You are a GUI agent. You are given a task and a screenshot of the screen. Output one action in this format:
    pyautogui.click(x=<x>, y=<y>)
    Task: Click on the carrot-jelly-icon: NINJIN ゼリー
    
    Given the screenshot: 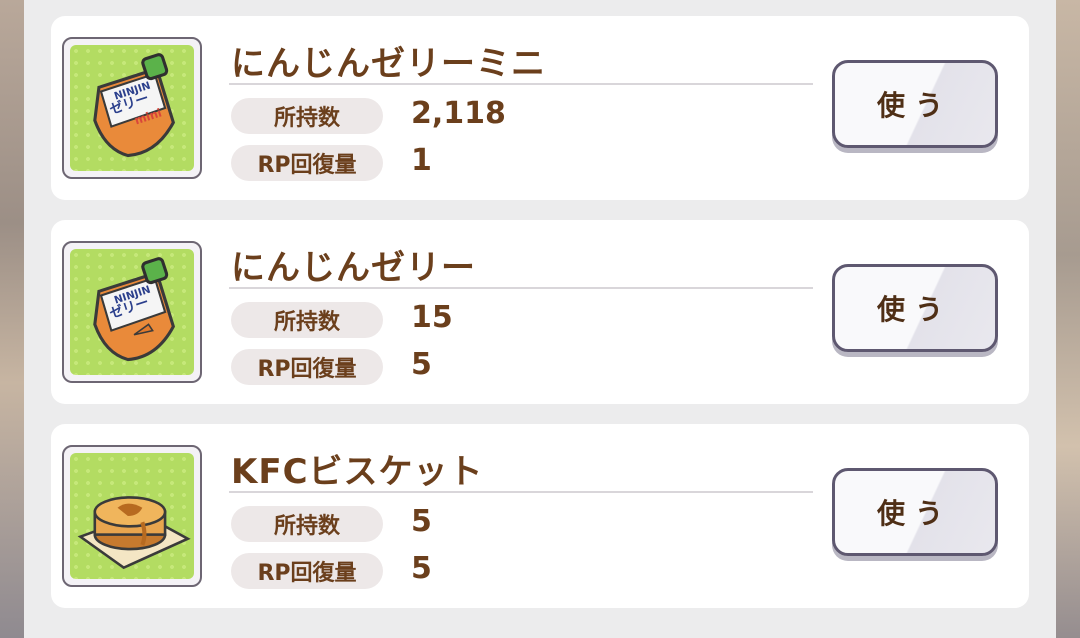 What is the action you would take?
    pyautogui.click(x=134, y=309)
    